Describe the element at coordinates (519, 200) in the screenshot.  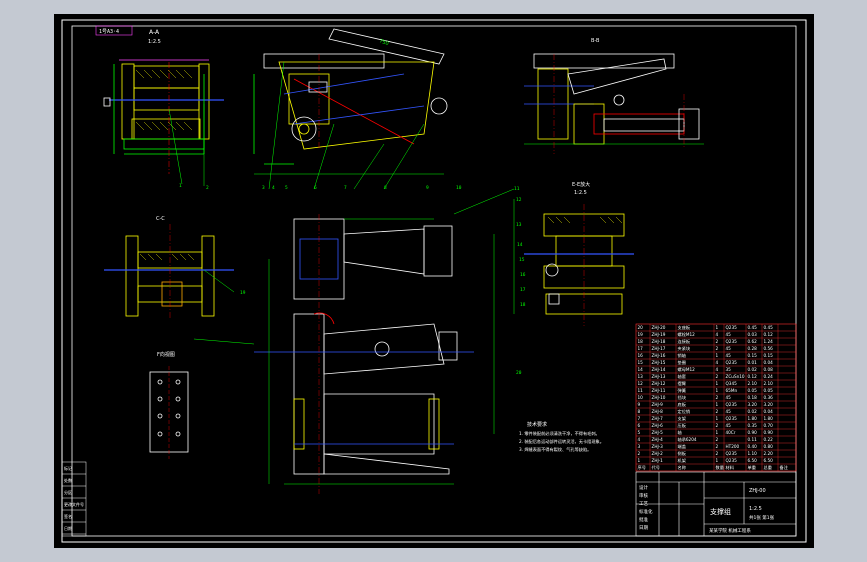
I see `balloon-number: 12` at that location.